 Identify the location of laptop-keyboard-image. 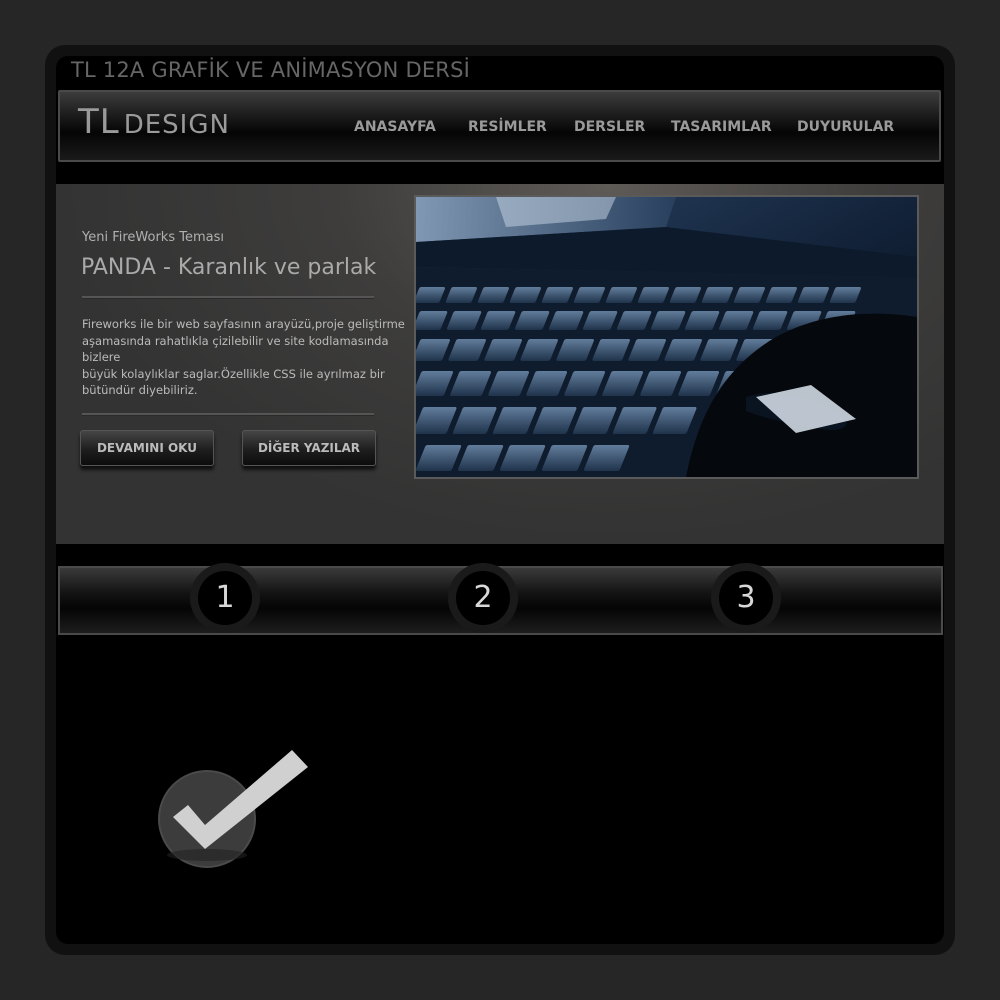
(666, 337).